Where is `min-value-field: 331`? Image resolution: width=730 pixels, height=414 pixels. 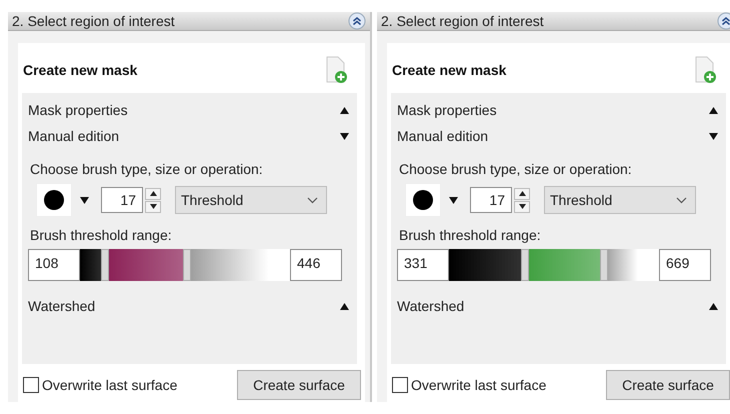 min-value-field: 331 is located at coordinates (423, 265).